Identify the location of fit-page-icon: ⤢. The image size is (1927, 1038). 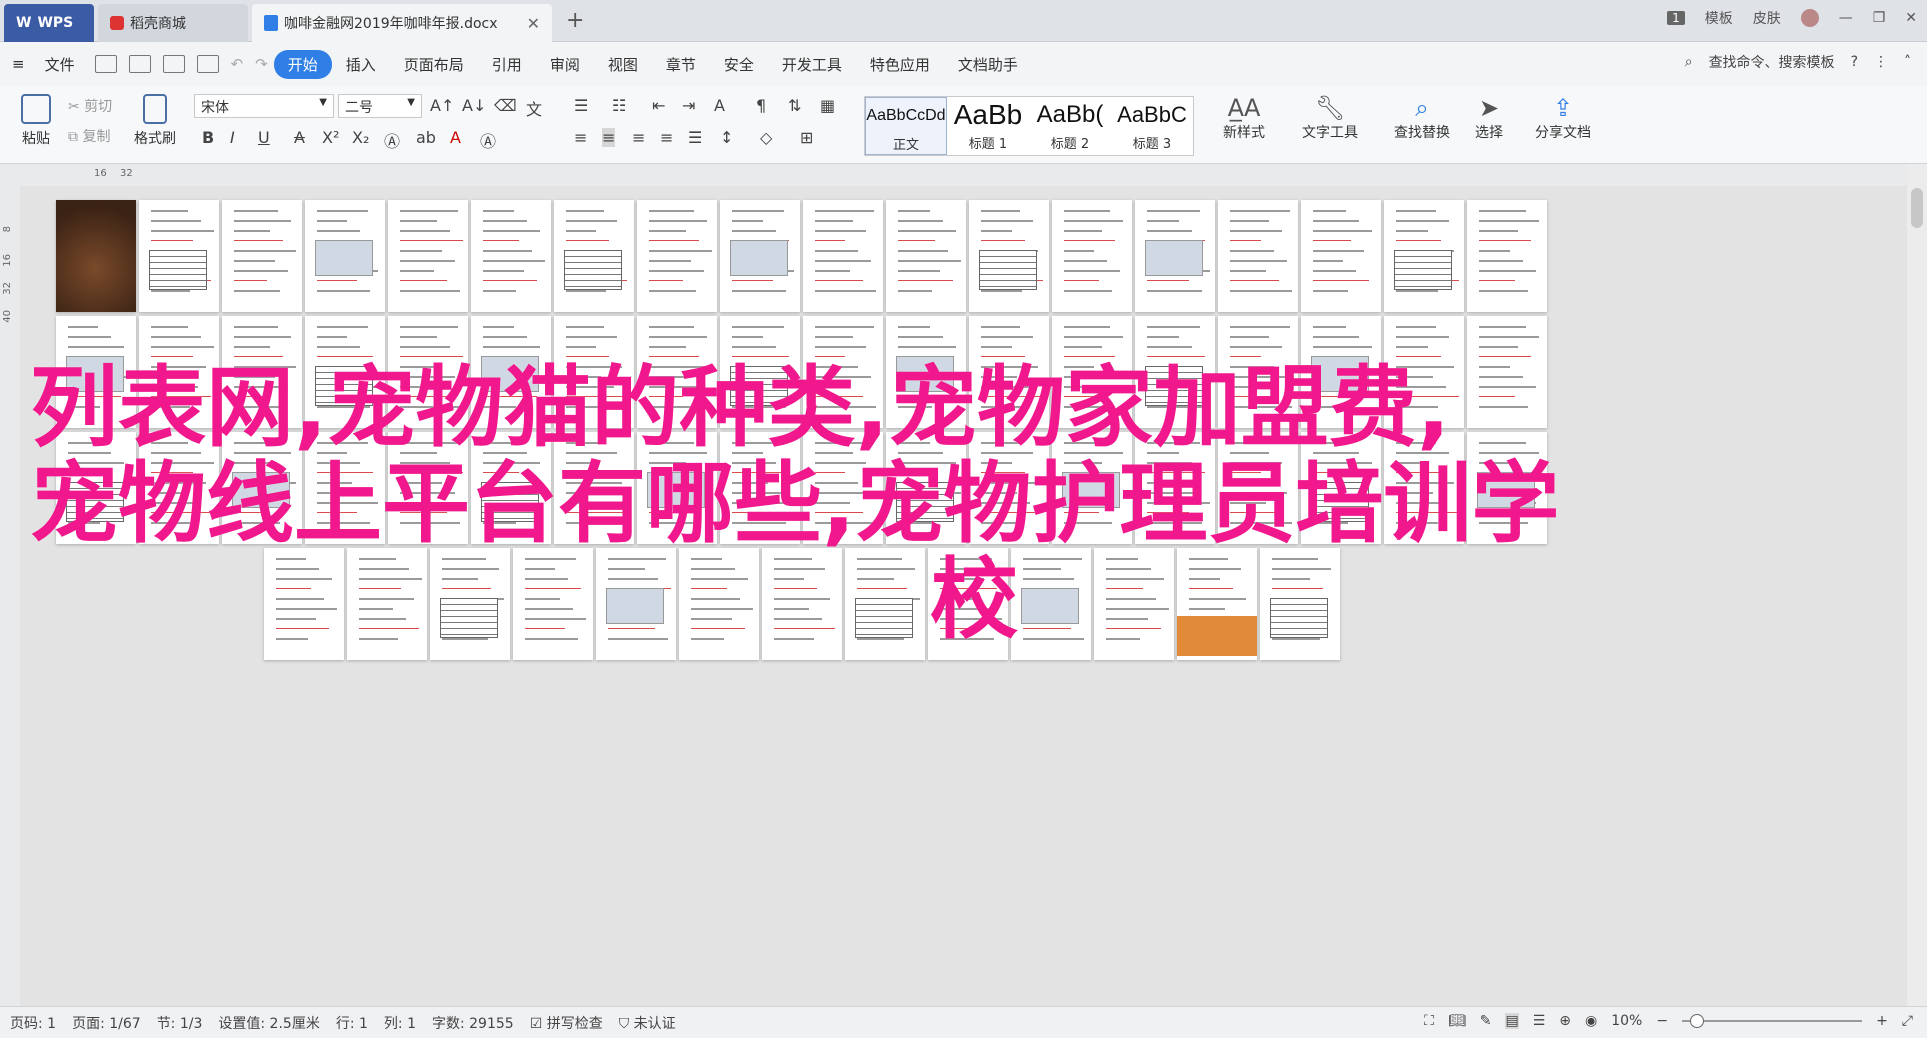
(1907, 1021).